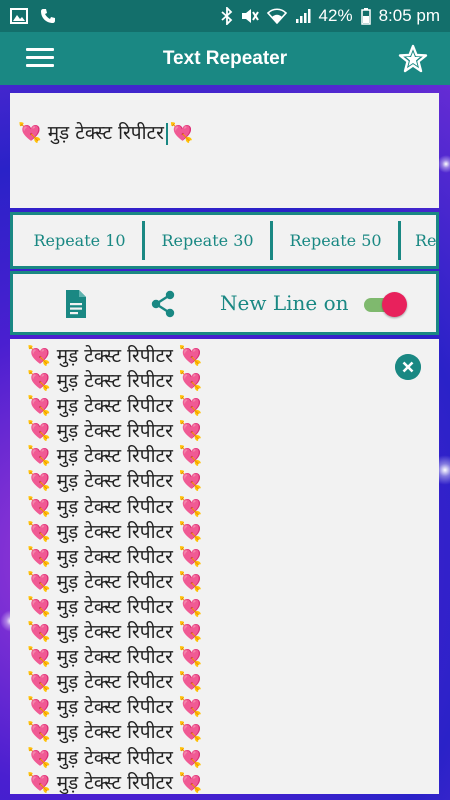 The width and height of the screenshot is (450, 800). What do you see at coordinates (303, 16) in the screenshot?
I see `signal-icon` at bounding box center [303, 16].